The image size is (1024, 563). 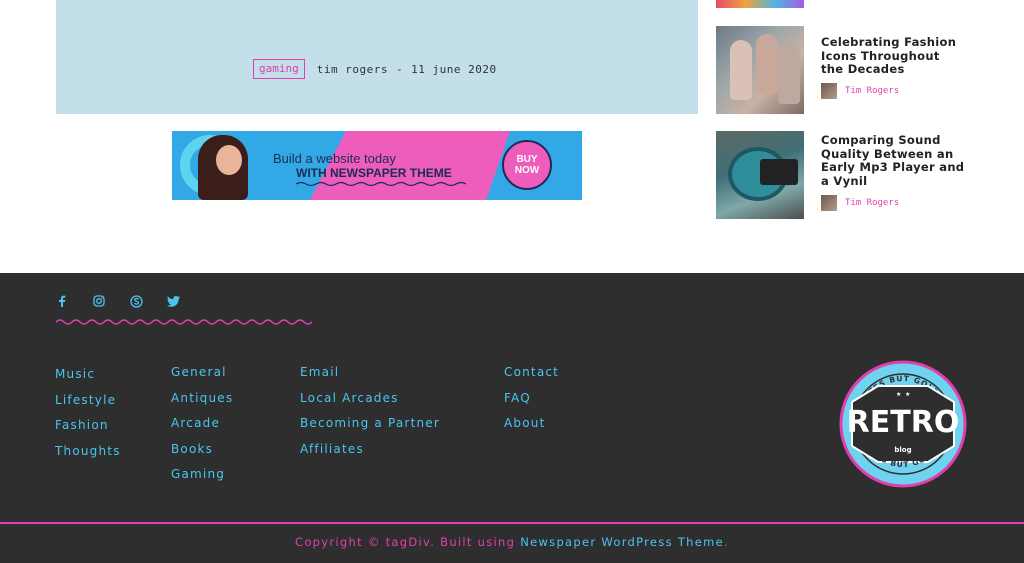 I want to click on footer-link-gaming: Gaming, so click(x=198, y=474).